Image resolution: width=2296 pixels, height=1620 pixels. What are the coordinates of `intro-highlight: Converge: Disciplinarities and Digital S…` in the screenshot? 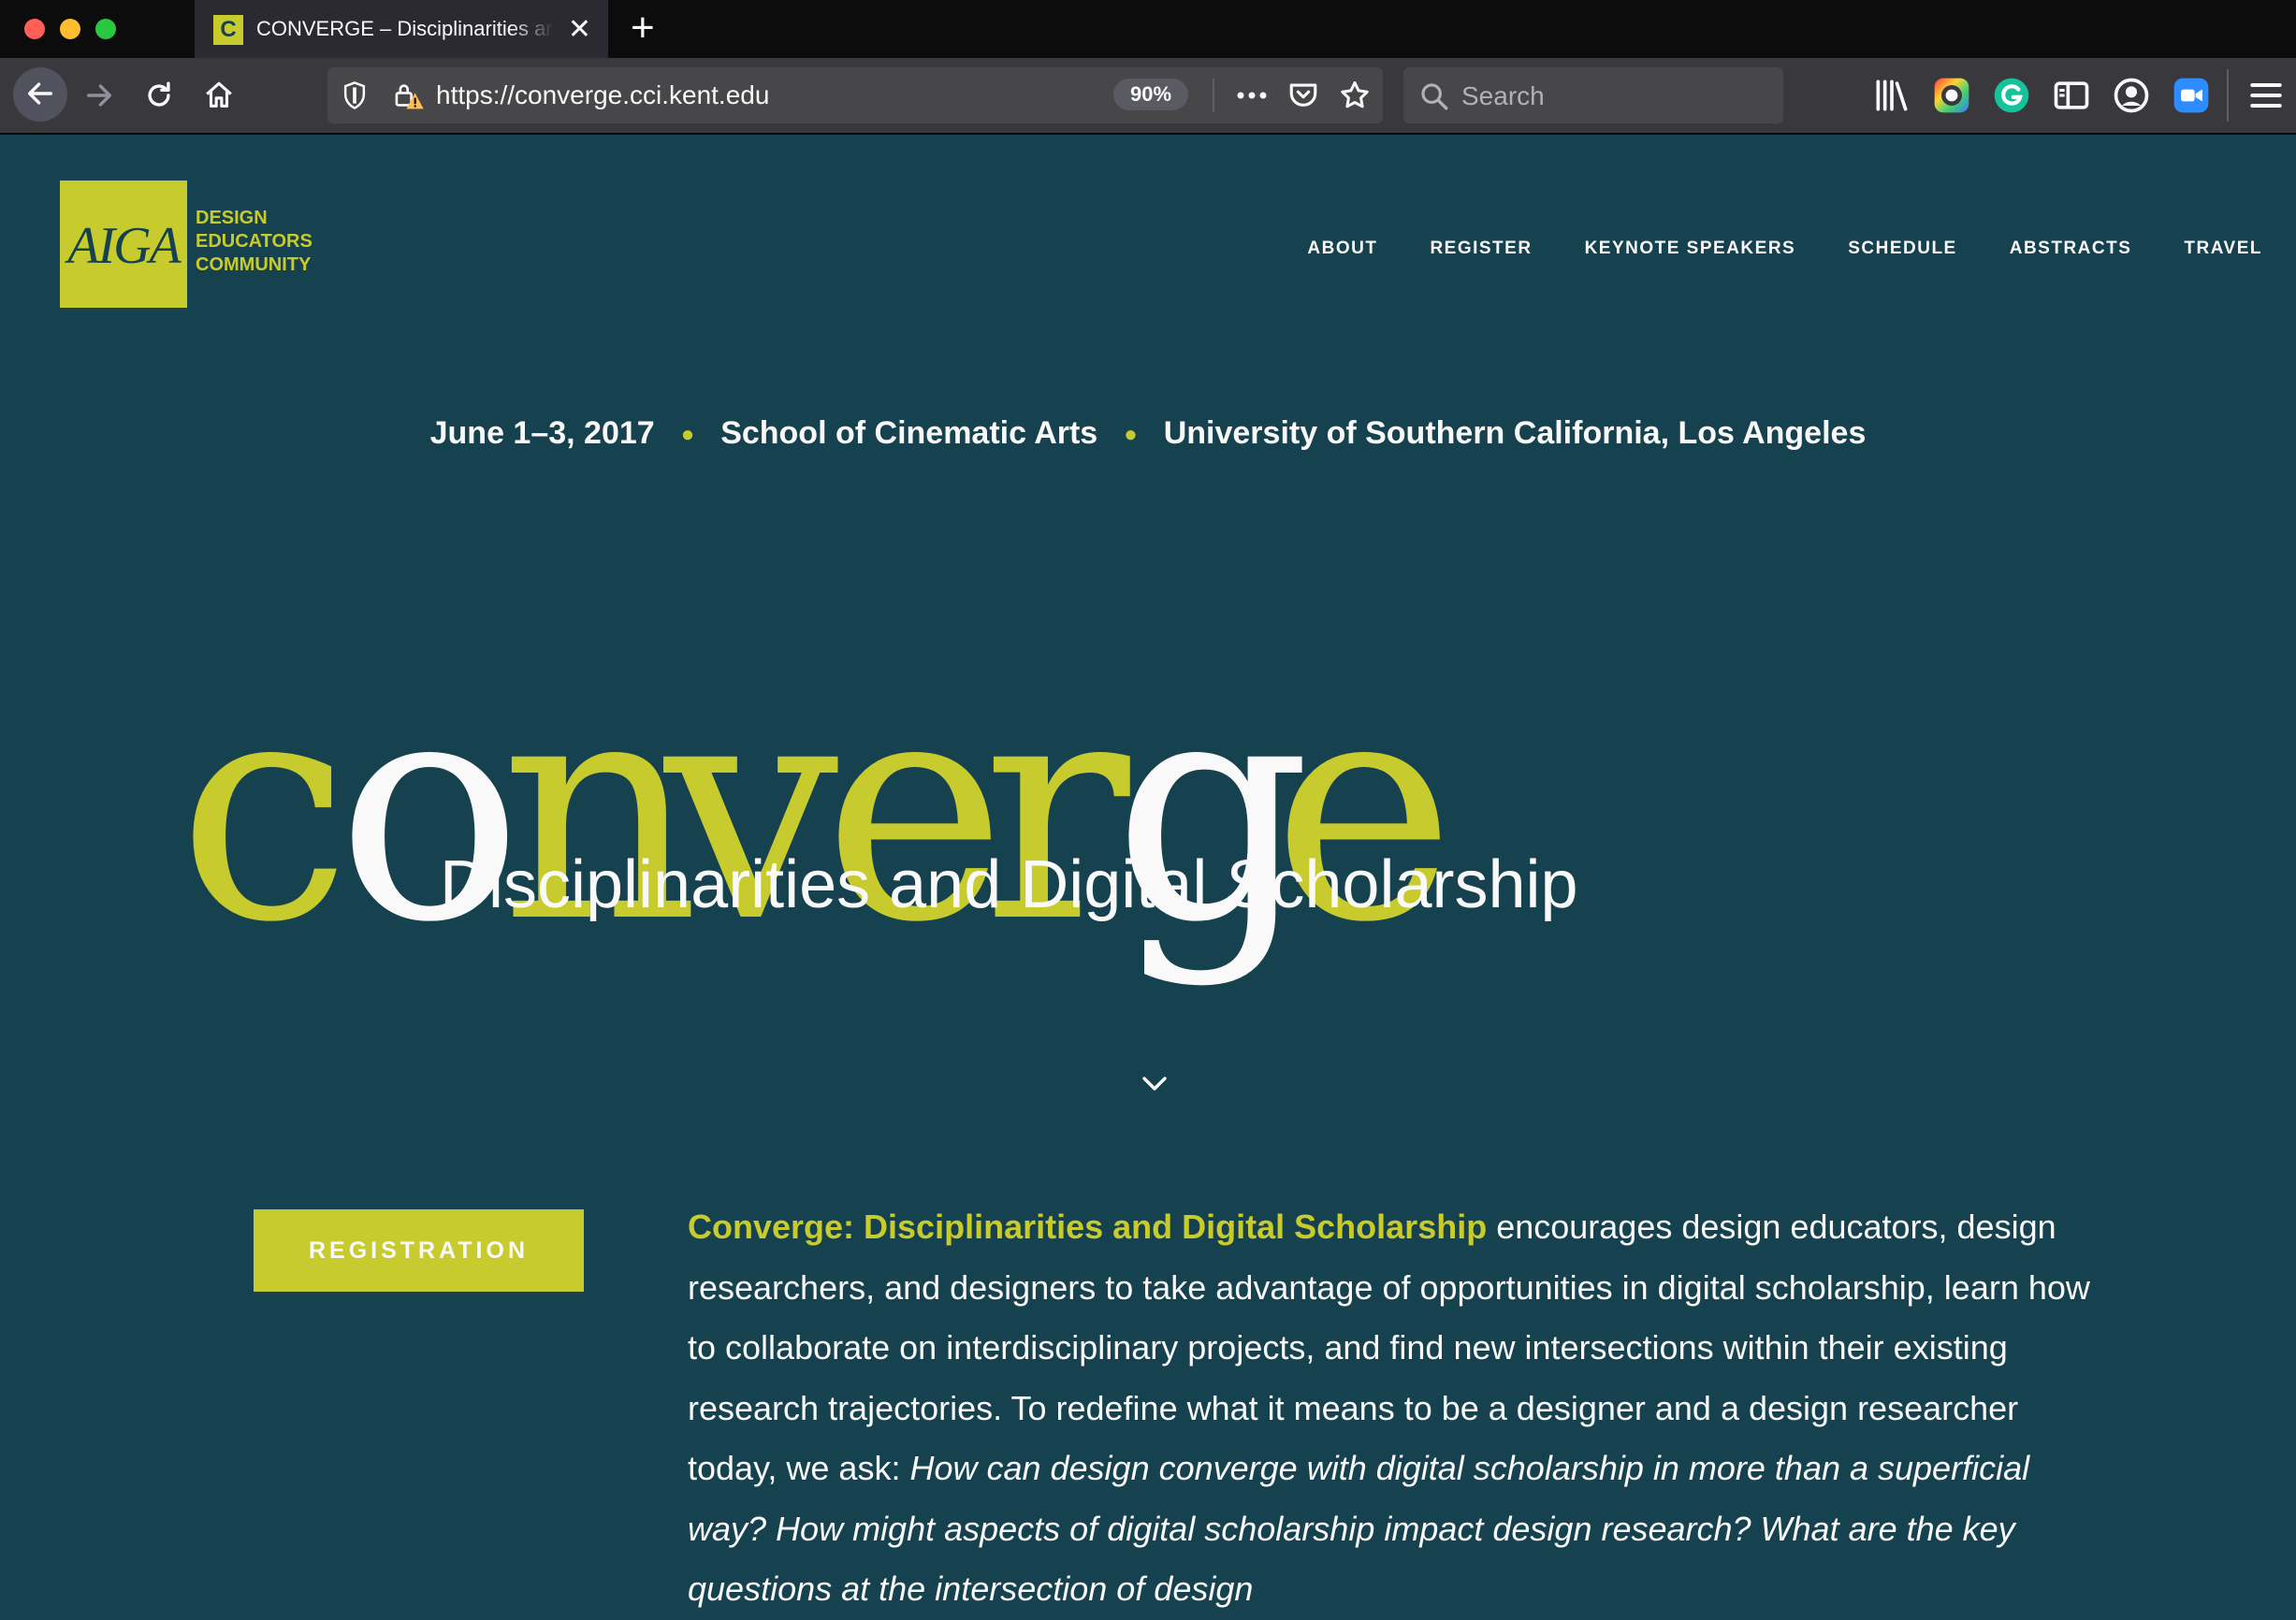 It's located at (1088, 1227).